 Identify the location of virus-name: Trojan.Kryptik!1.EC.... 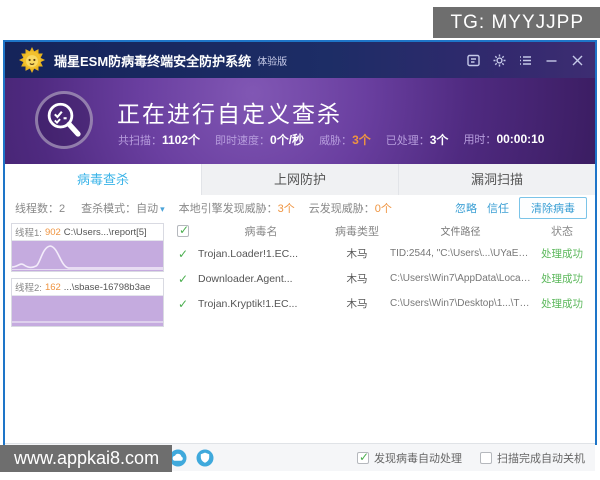
(248, 303).